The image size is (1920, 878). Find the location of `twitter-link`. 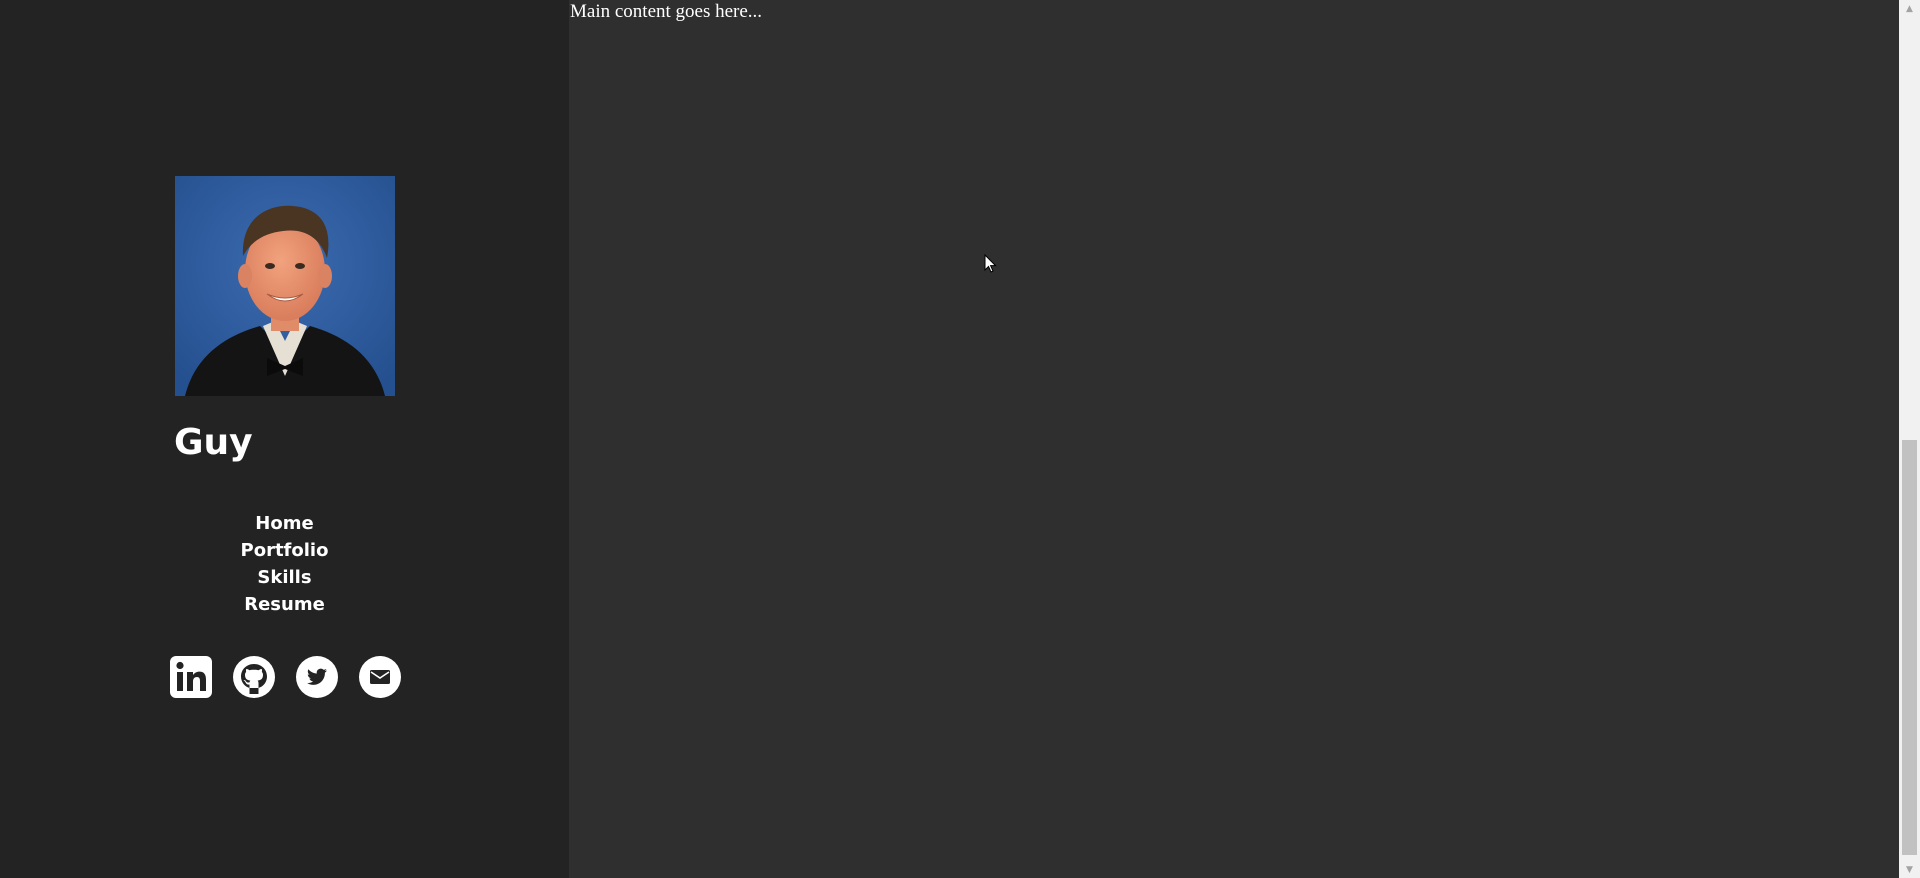

twitter-link is located at coordinates (317, 677).